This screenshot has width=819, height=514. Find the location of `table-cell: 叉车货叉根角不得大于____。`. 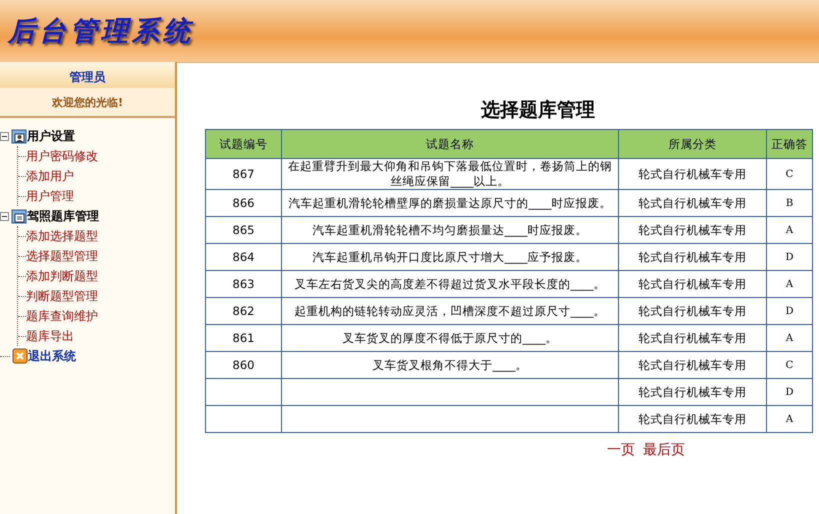

table-cell: 叉车货叉根角不得大于____。 is located at coordinates (450, 365).